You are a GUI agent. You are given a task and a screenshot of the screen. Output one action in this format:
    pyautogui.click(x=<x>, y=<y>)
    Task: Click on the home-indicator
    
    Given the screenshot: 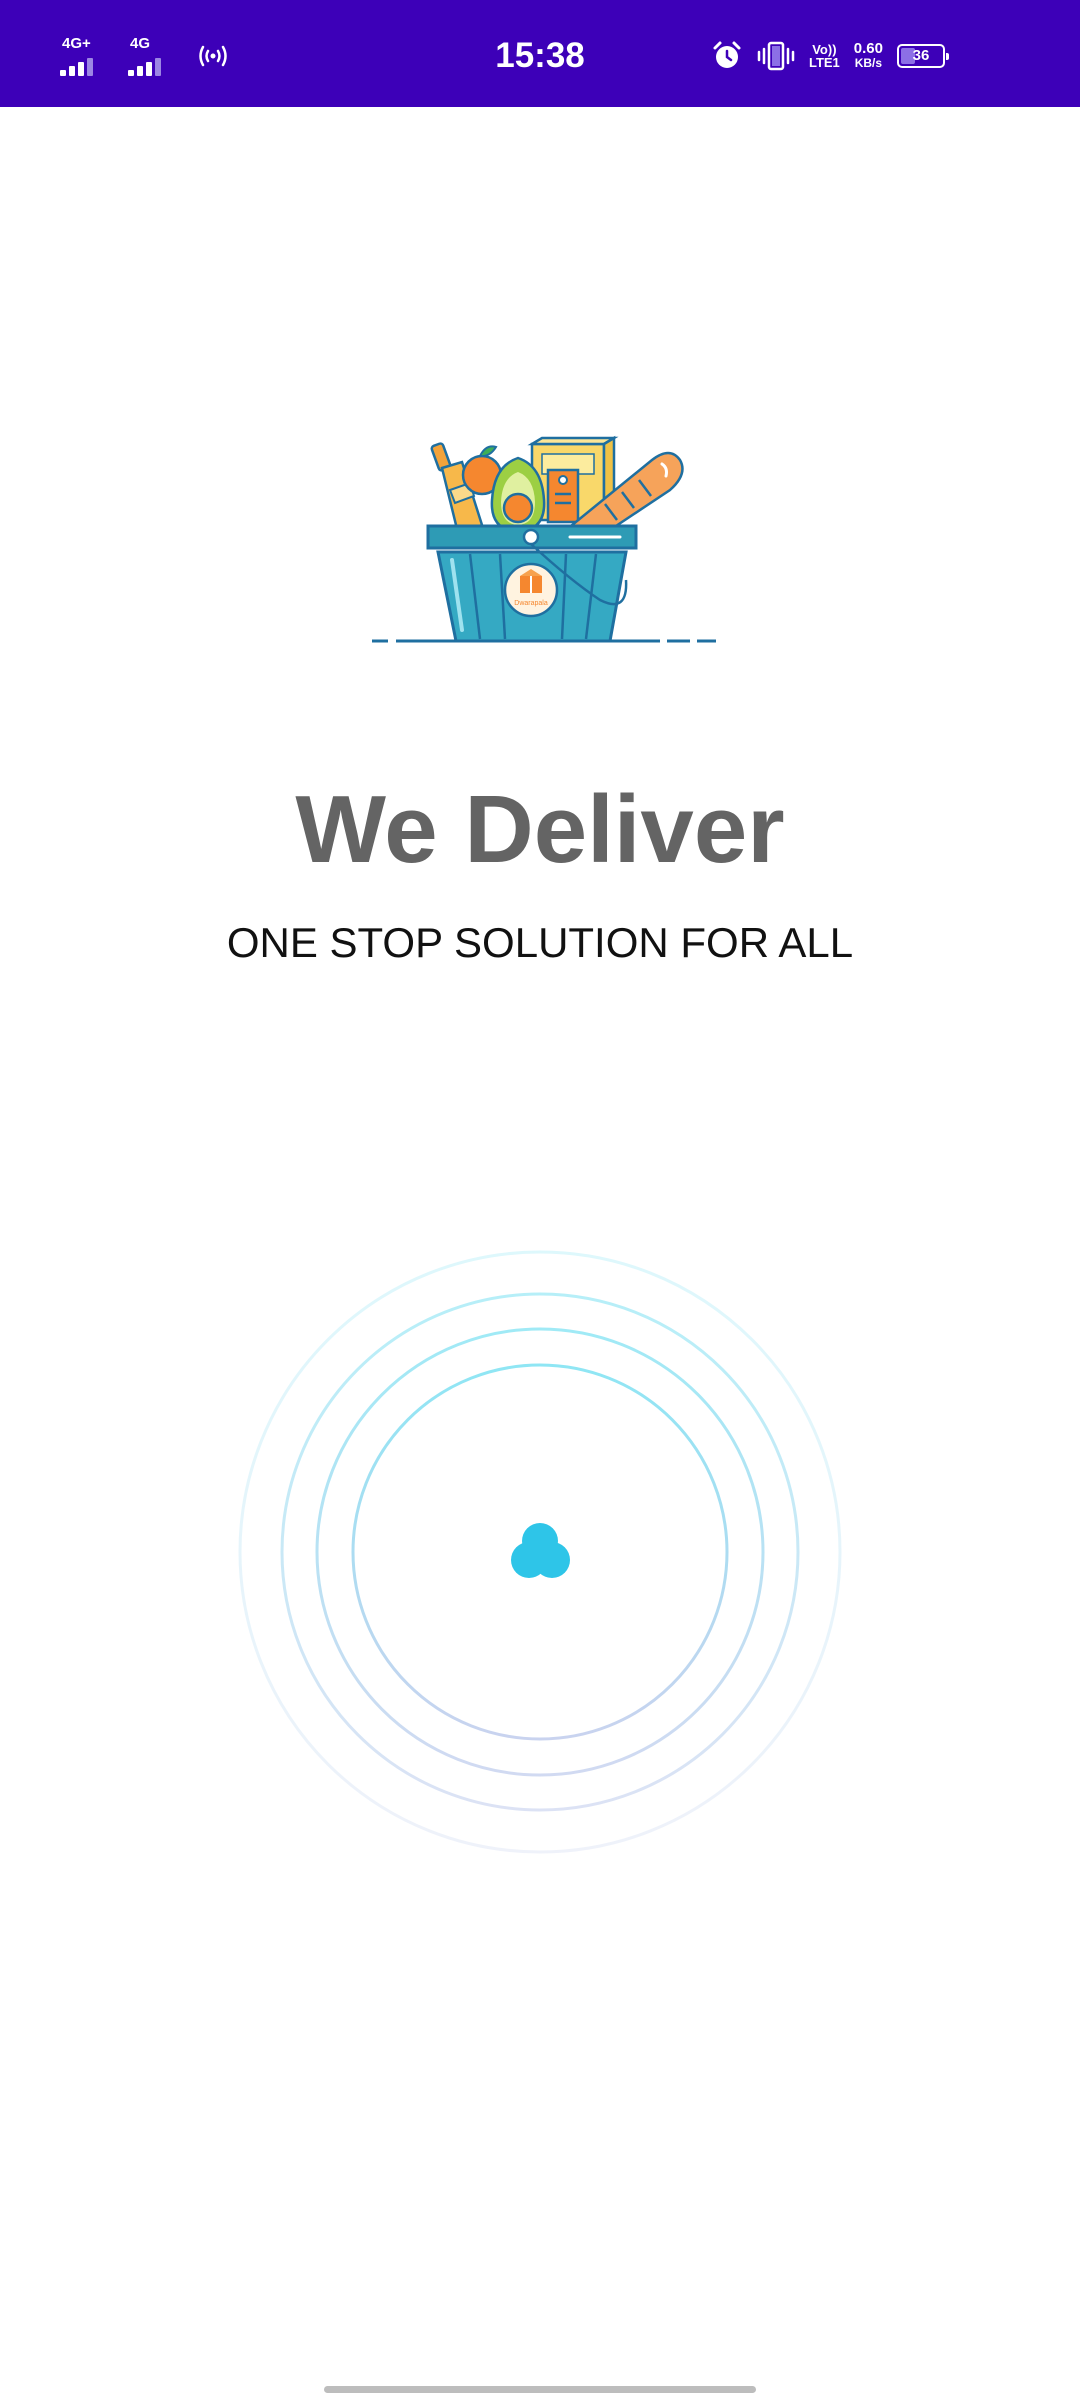 What is the action you would take?
    pyautogui.click(x=540, y=2389)
    